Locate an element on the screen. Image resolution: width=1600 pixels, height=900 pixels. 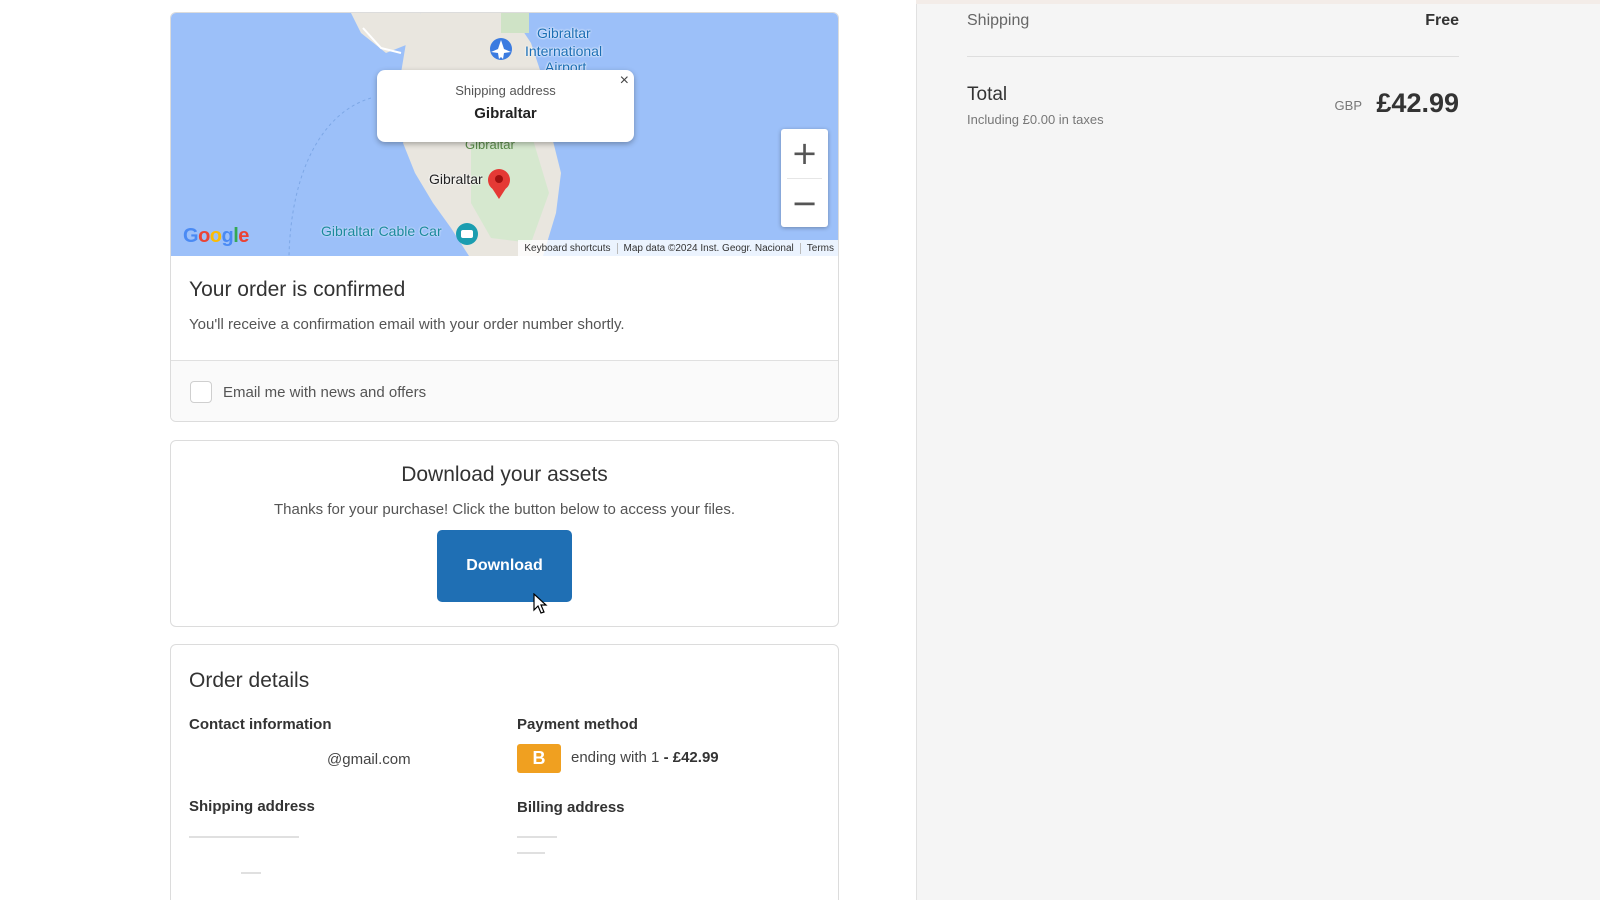
currency-code: GBP is located at coordinates (1348, 105).